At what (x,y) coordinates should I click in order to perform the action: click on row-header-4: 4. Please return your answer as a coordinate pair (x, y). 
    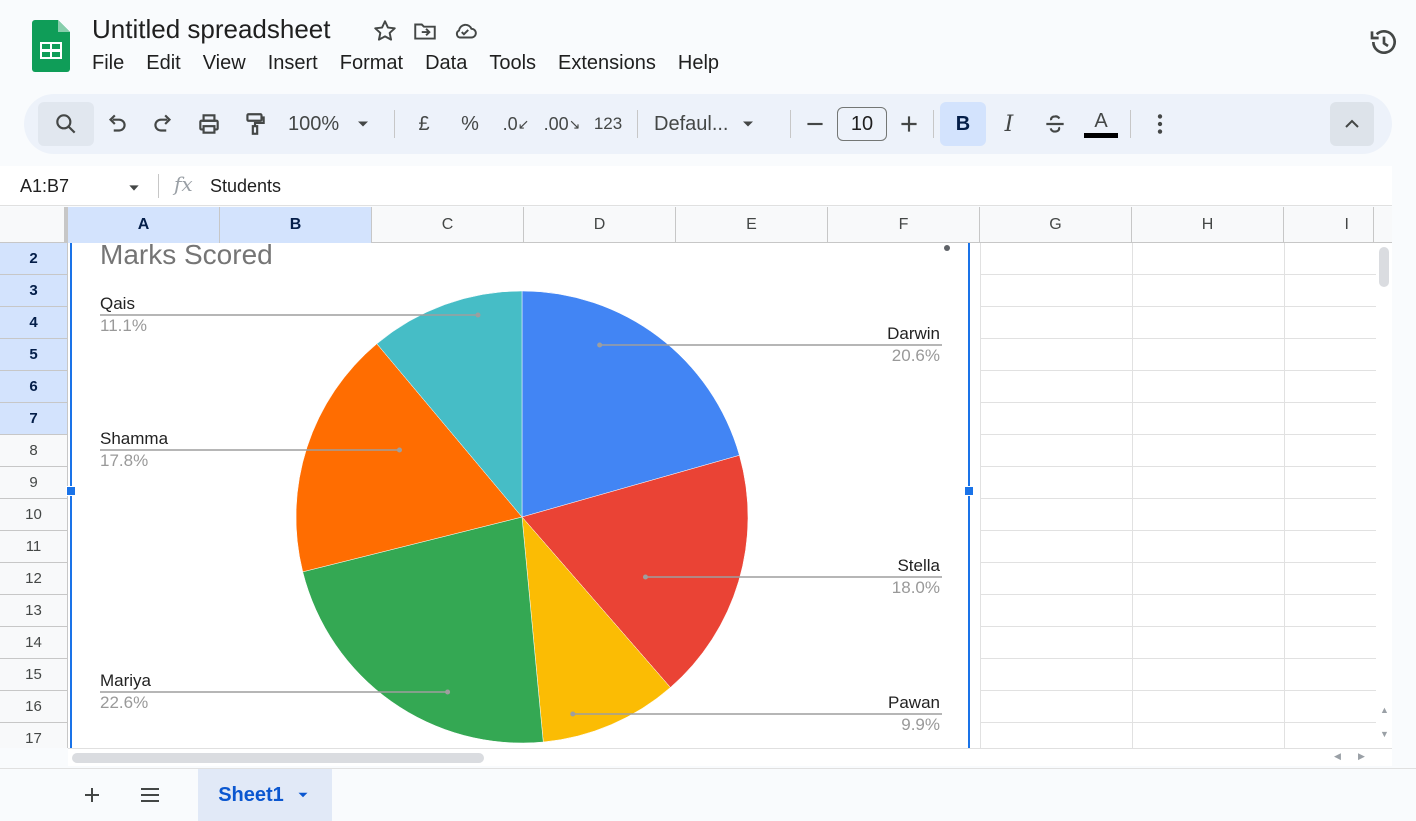
    Looking at the image, I should click on (34, 323).